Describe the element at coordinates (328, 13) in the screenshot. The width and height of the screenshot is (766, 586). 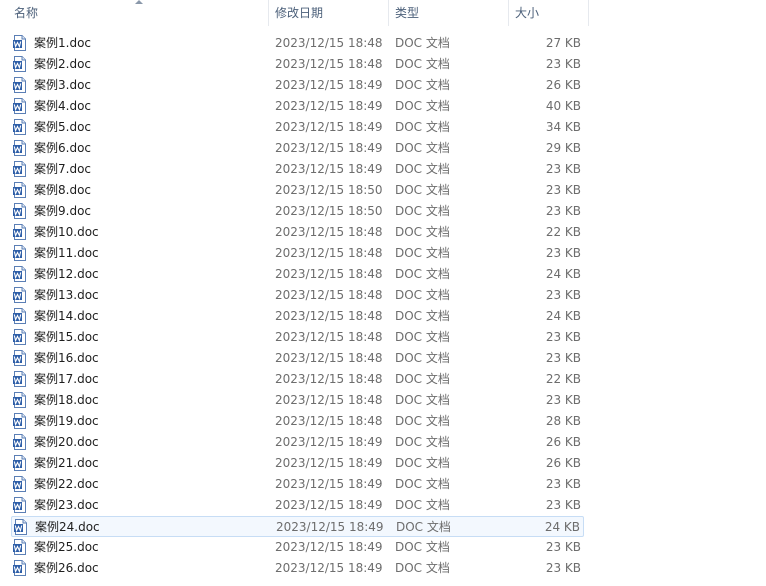
I see `column-header-modified: 修改日期` at that location.